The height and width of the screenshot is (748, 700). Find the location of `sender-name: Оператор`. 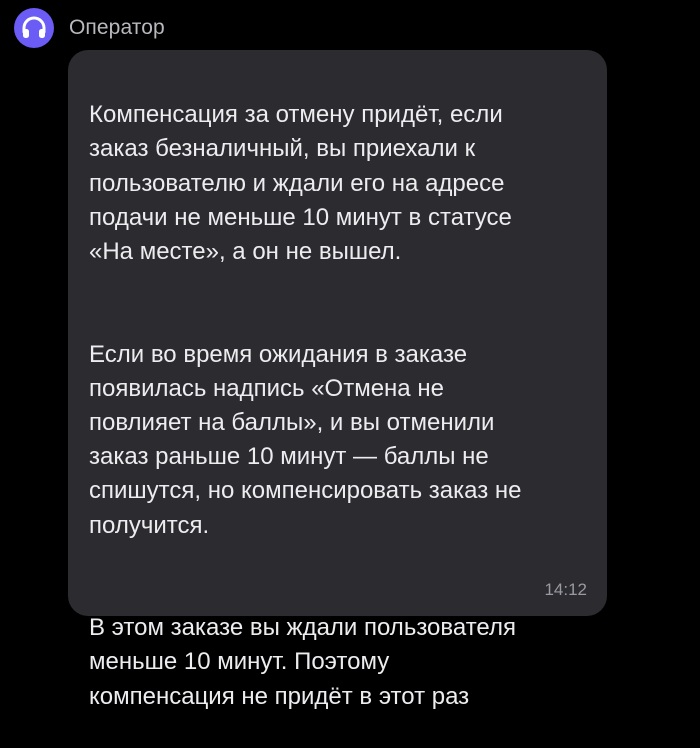

sender-name: Оператор is located at coordinates (117, 27).